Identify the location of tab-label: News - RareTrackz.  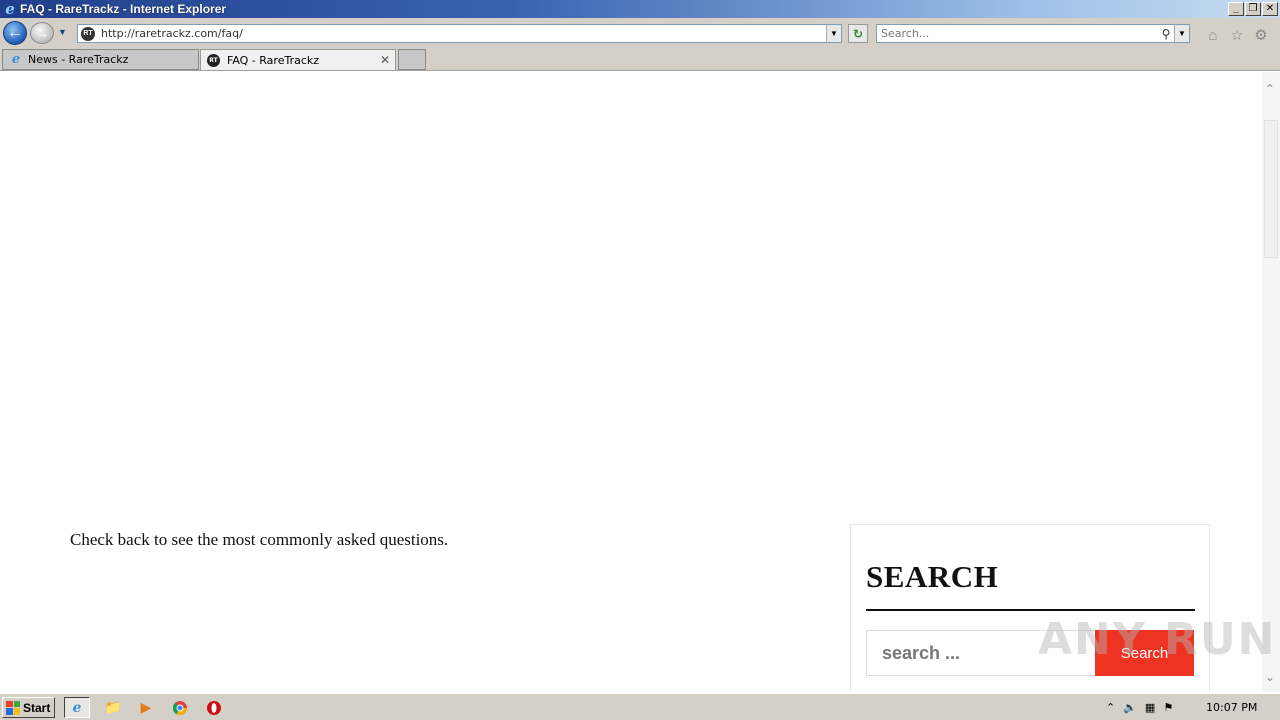
(78, 59).